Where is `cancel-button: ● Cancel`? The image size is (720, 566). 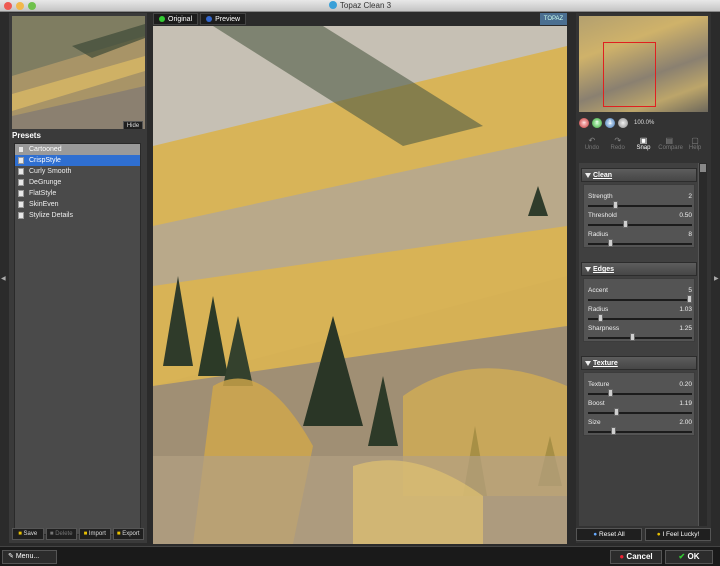
cancel-button: ● Cancel is located at coordinates (636, 557).